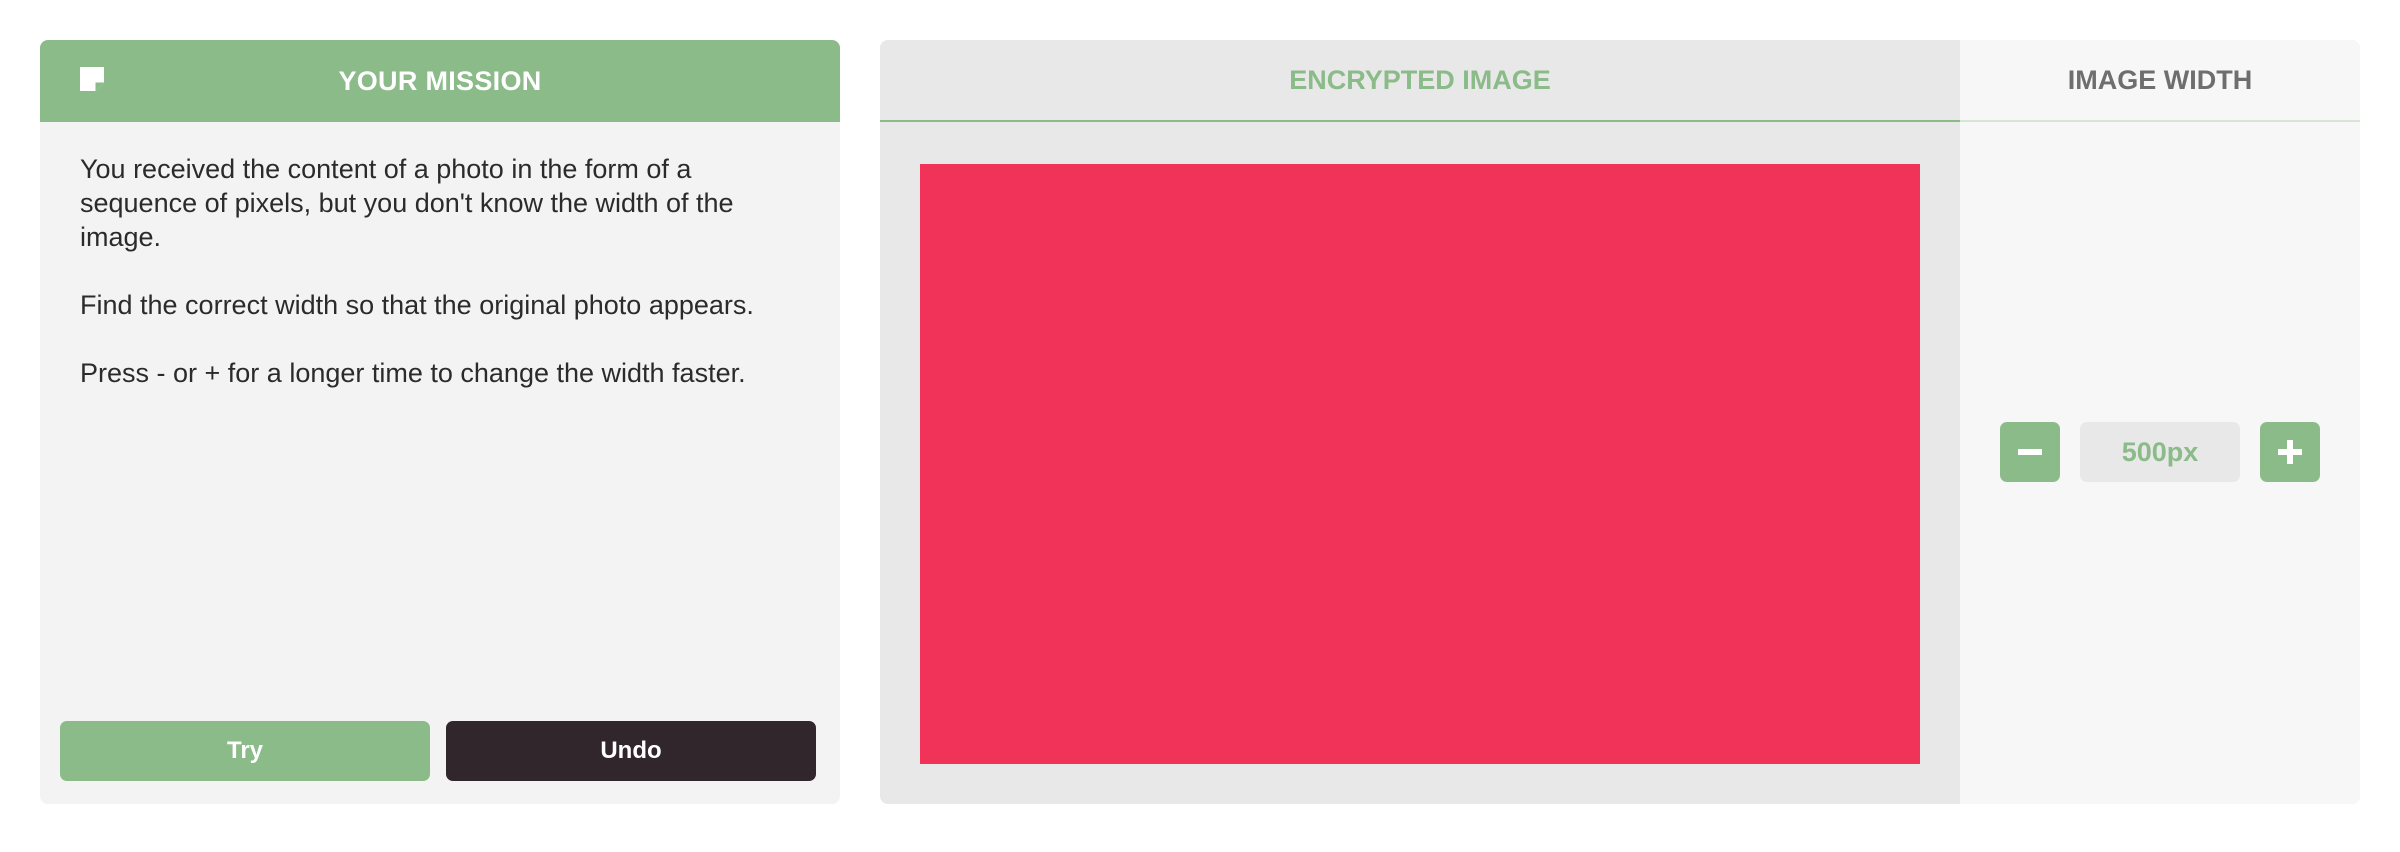 Image resolution: width=2400 pixels, height=852 pixels. I want to click on tab-encrypted-image: ENCRYPTED IMAGE, so click(1420, 81).